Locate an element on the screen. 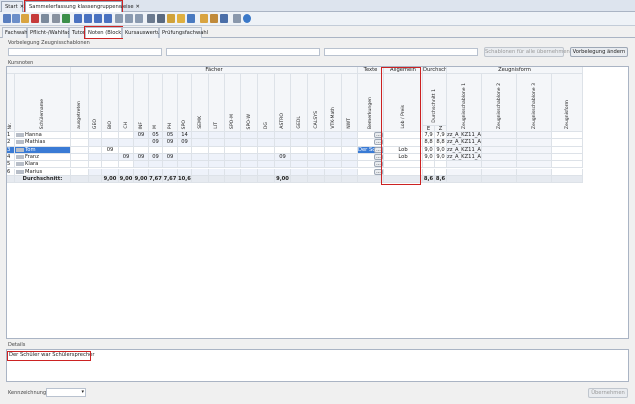  column-header-m: M is located at coordinates (156, 103).